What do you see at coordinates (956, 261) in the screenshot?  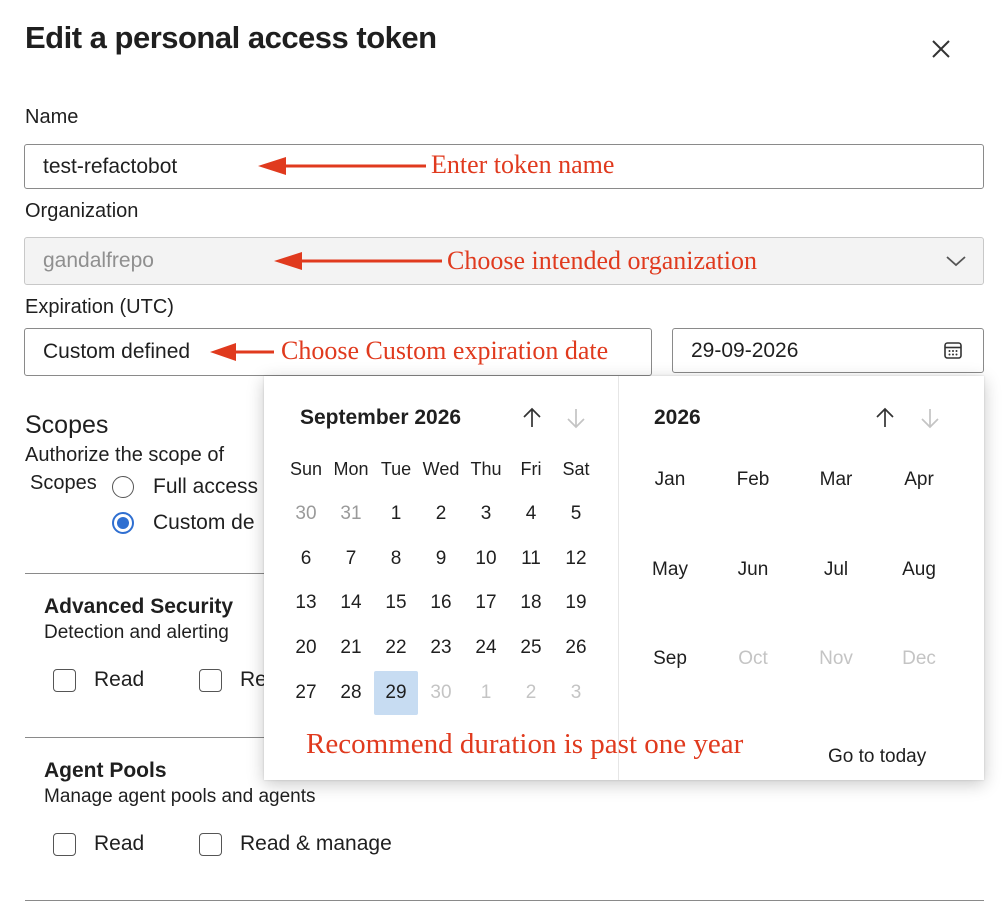 I see `chevron-down-icon` at bounding box center [956, 261].